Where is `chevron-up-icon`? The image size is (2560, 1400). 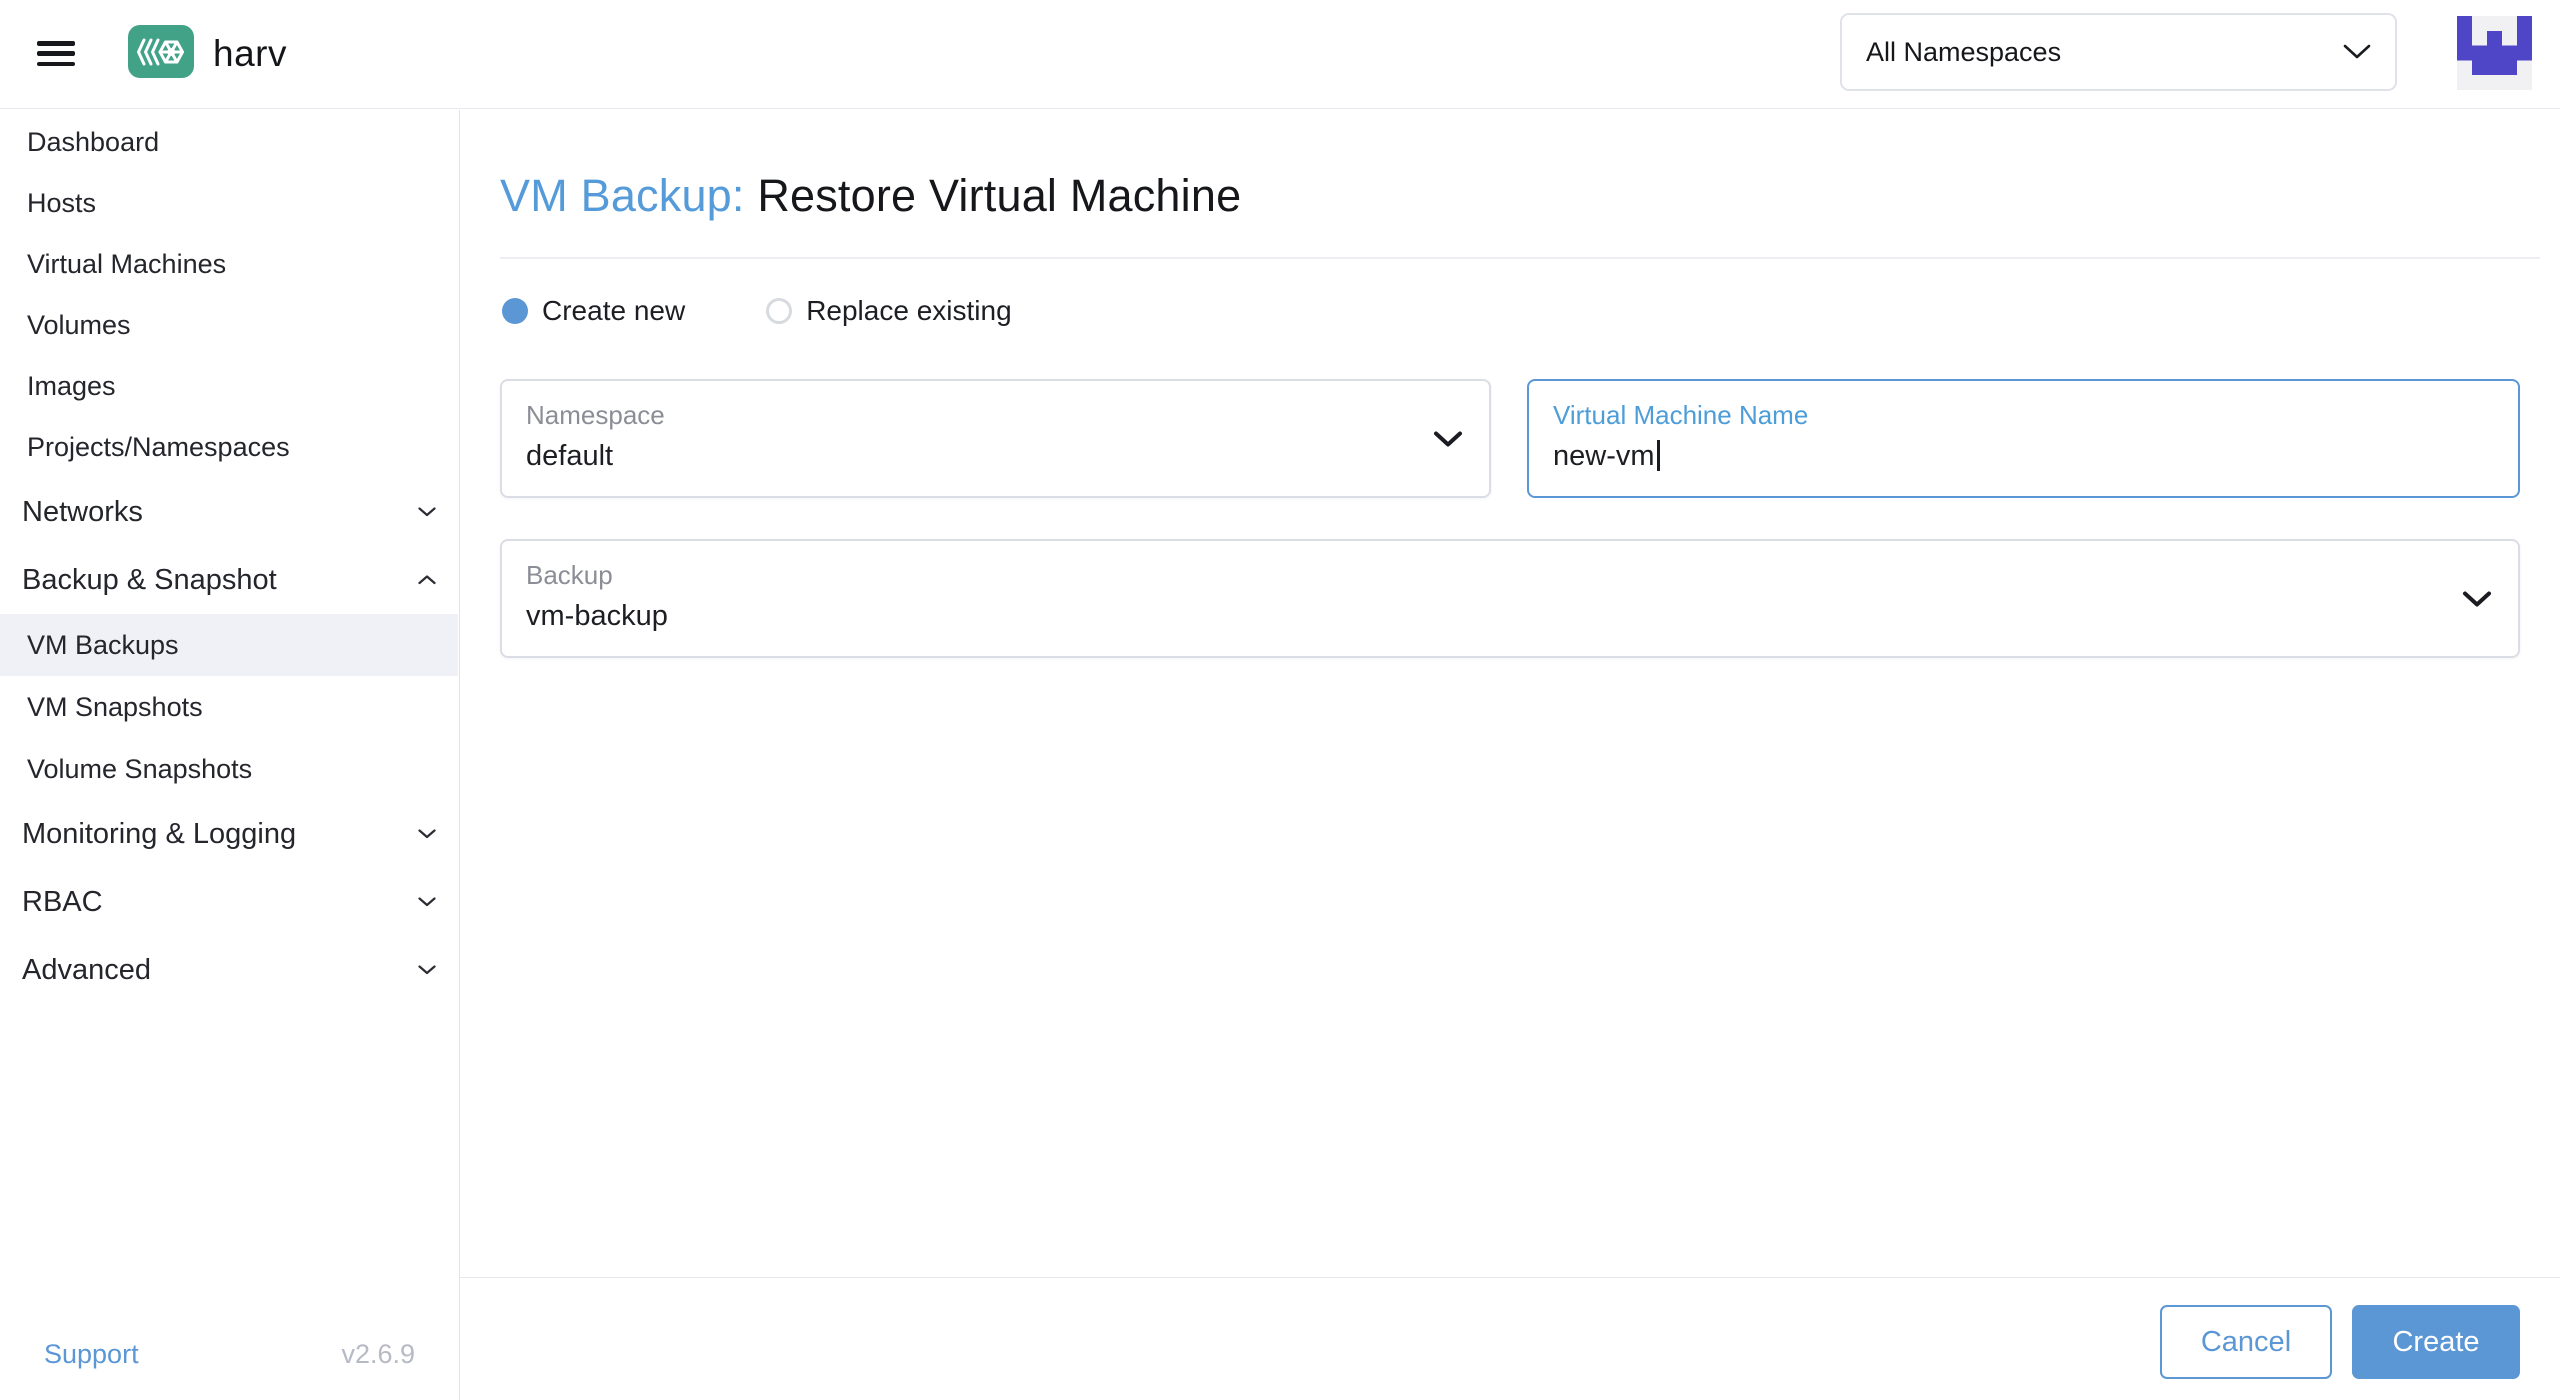
chevron-up-icon is located at coordinates (427, 580).